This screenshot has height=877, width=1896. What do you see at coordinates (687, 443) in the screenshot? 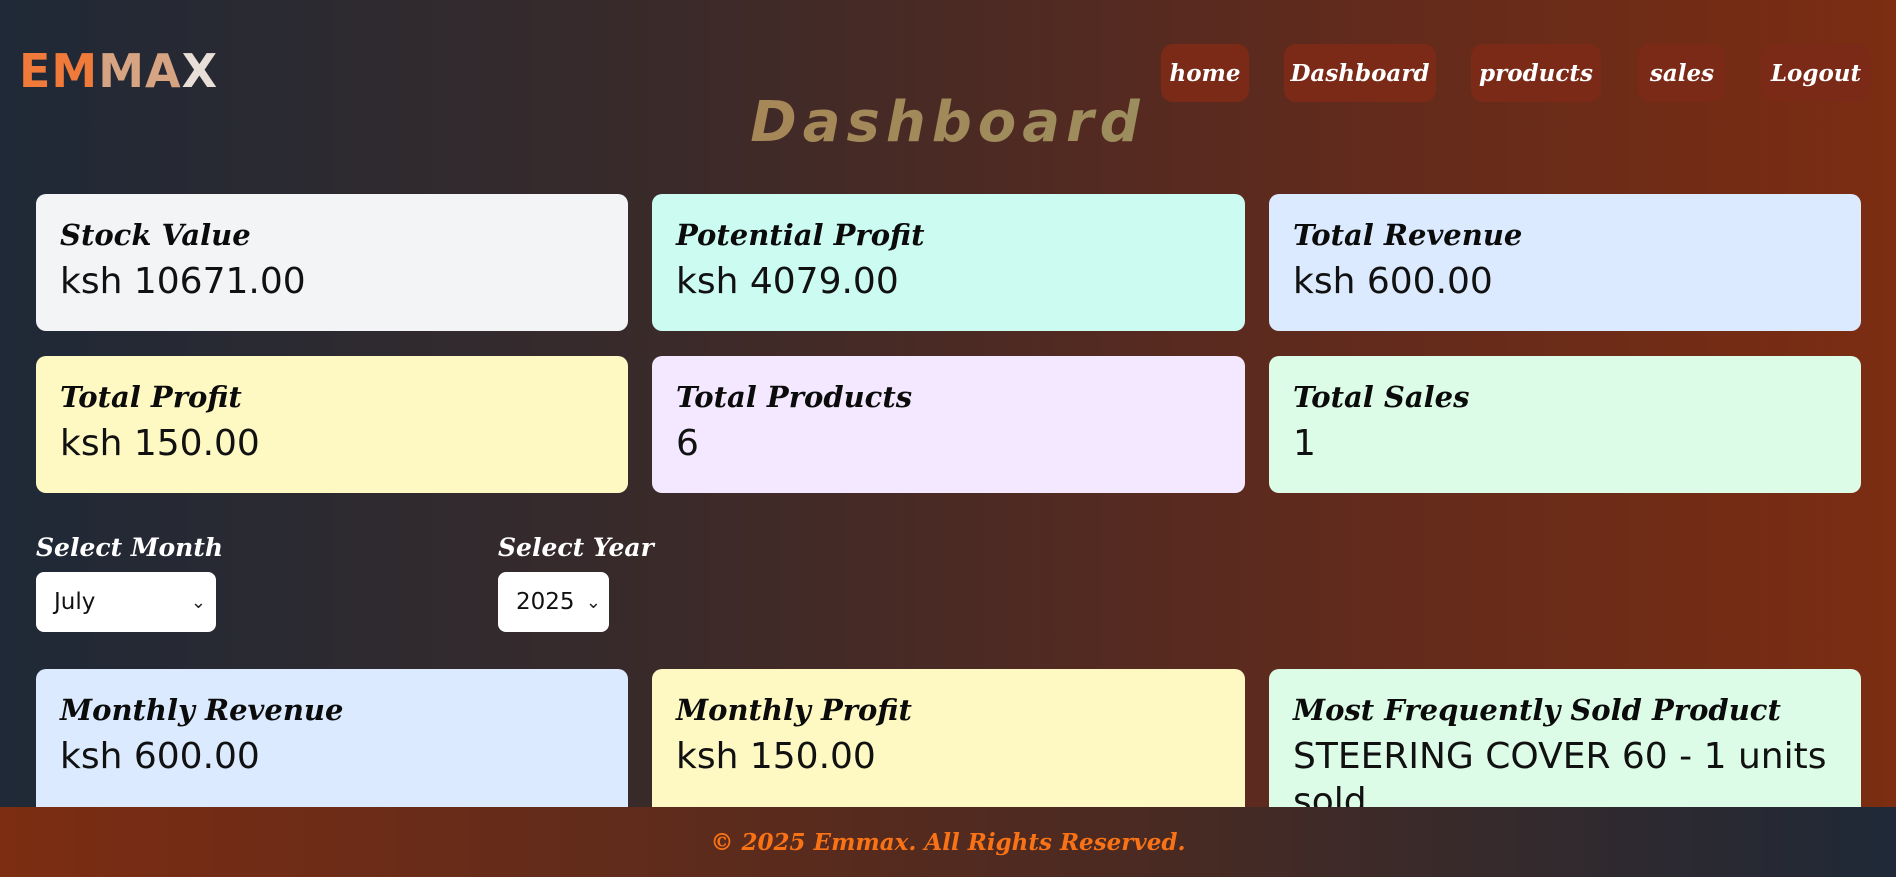
I see `card-value: 6` at bounding box center [687, 443].